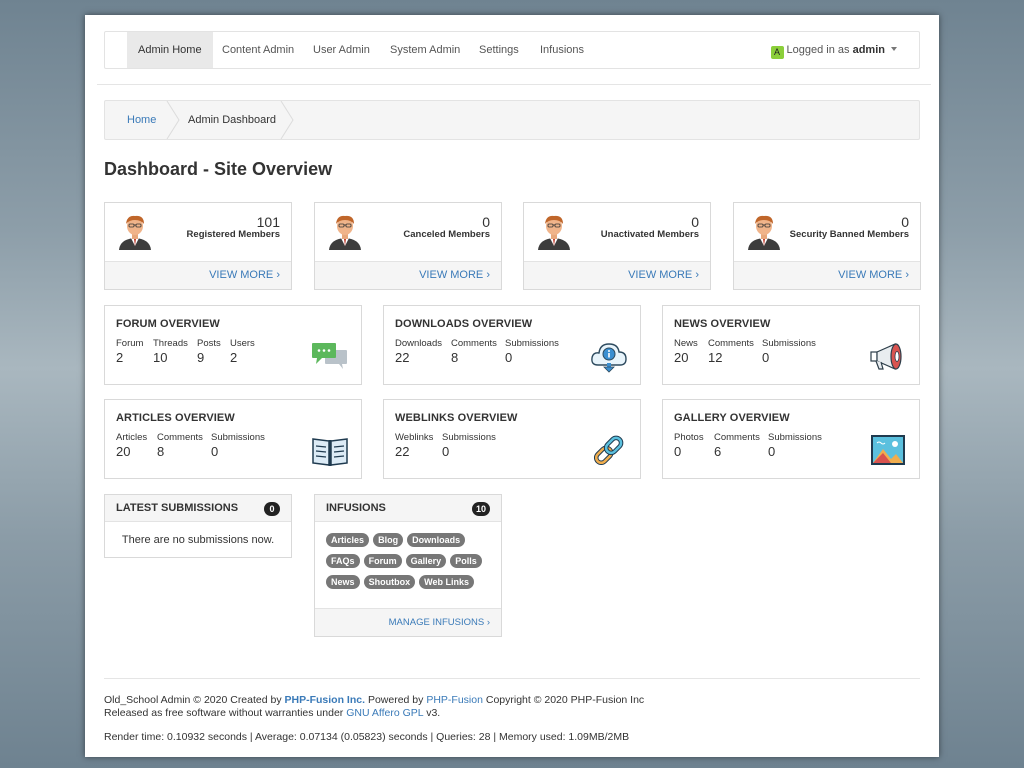 The width and height of the screenshot is (1024, 768). I want to click on nav-admin-home: Admin Home, so click(170, 50).